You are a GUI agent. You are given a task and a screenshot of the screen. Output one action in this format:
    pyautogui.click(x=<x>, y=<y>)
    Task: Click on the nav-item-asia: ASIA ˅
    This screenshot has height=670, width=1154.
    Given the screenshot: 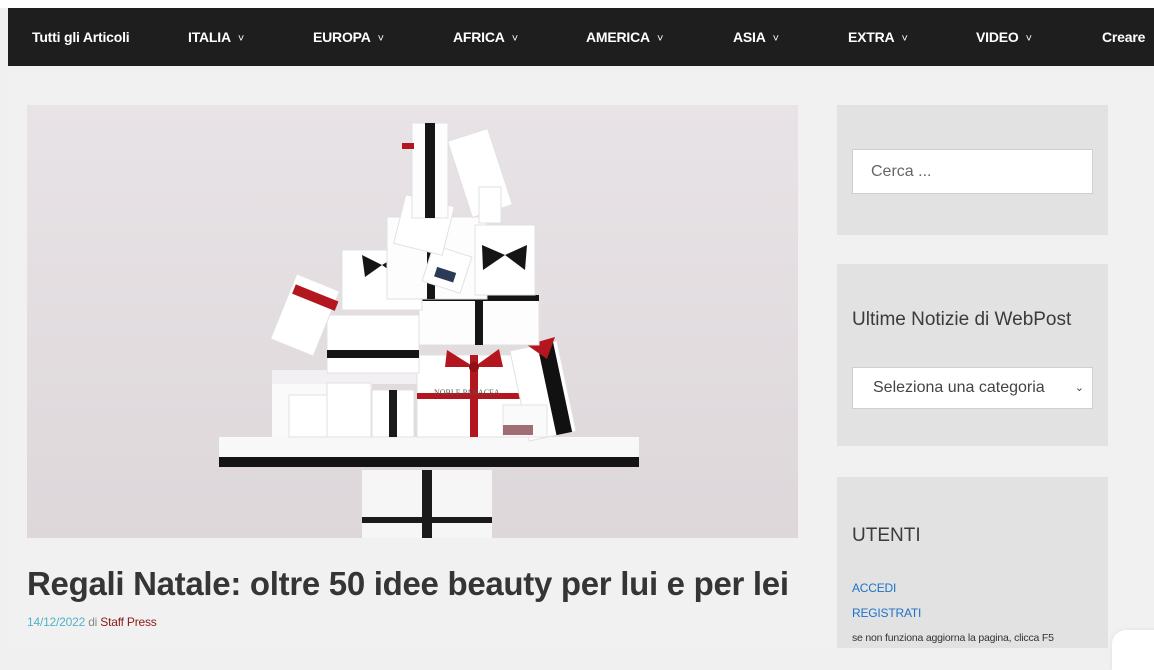 What is the action you would take?
    pyautogui.click(x=756, y=37)
    